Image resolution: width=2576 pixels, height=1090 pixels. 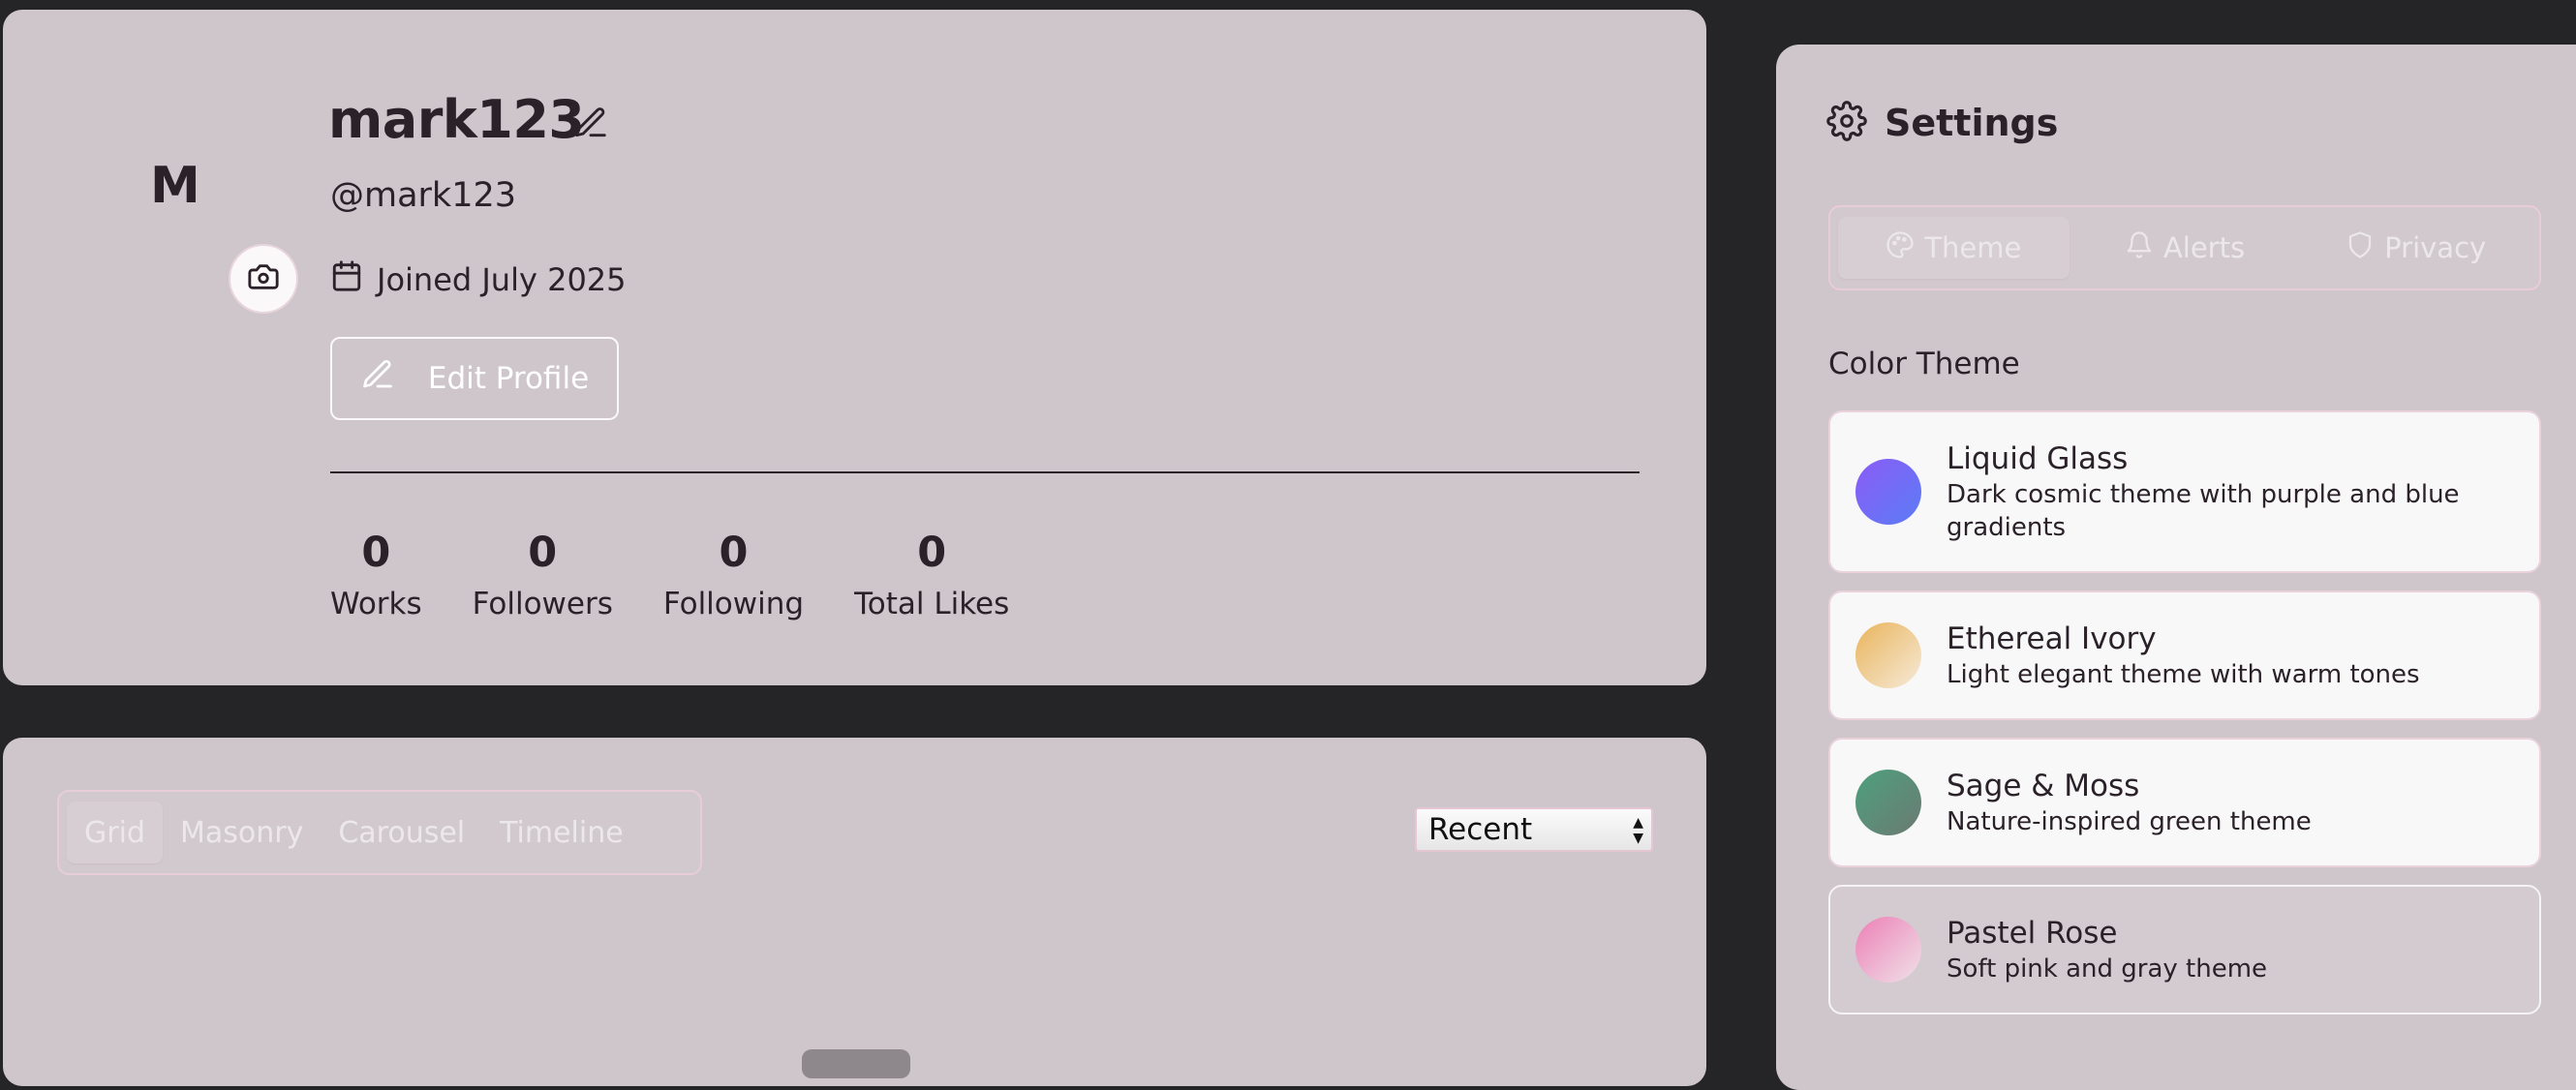 I want to click on theme-name: Sage & Moss, so click(x=2043, y=786).